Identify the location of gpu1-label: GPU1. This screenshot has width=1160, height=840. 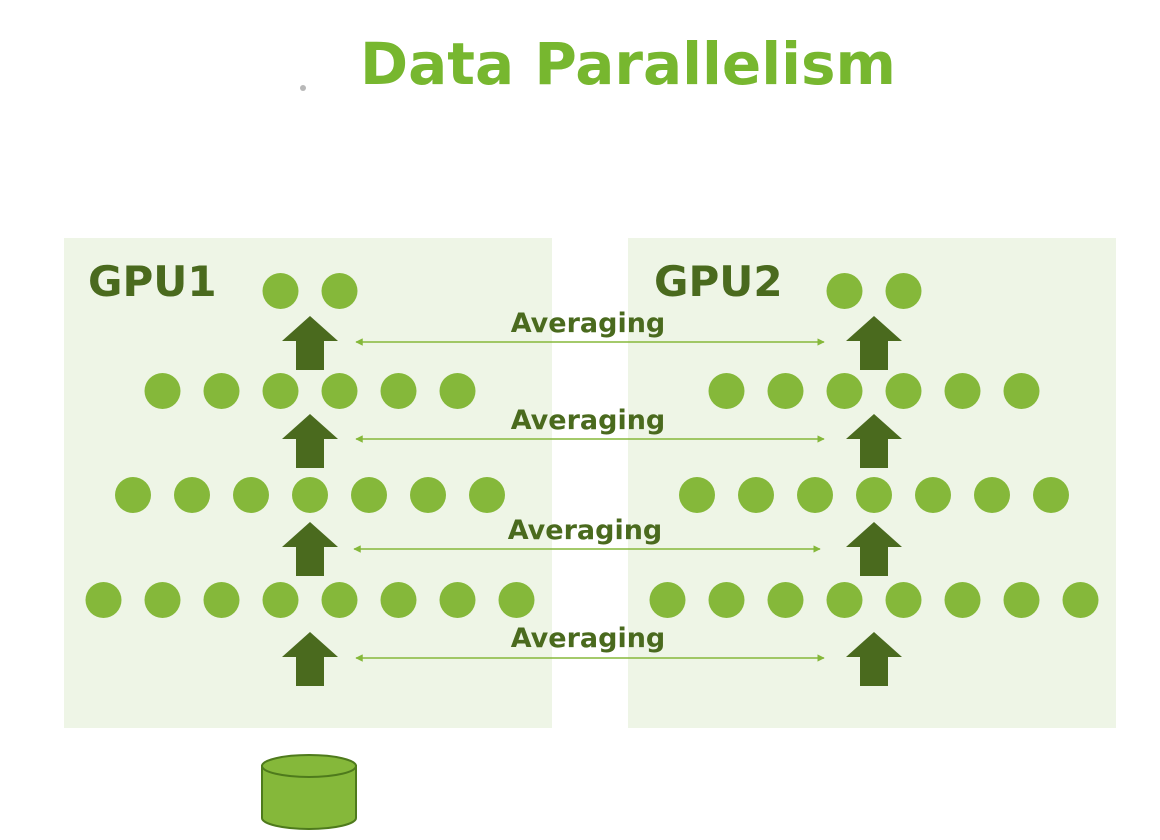
(152, 281).